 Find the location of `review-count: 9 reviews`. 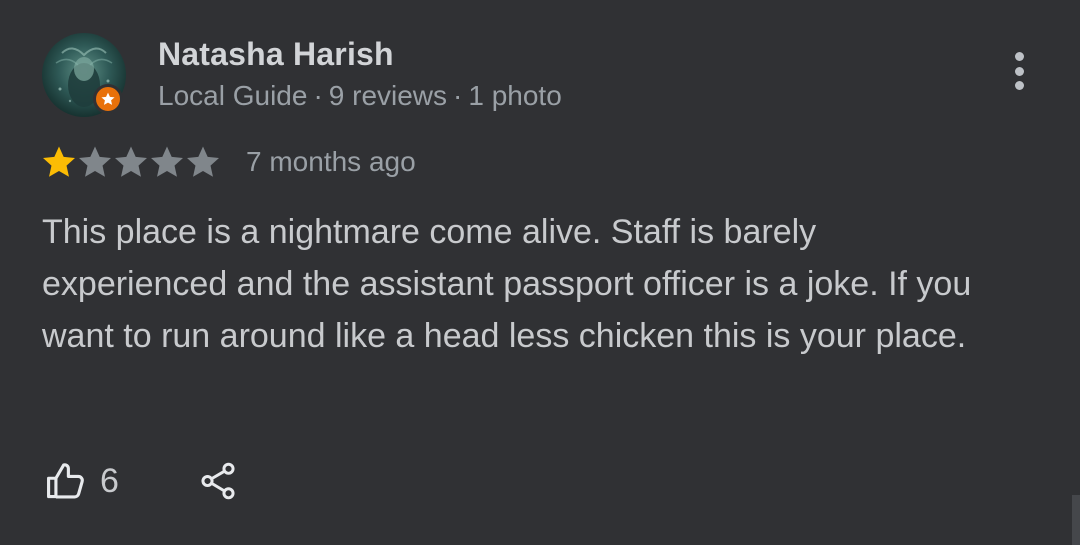

review-count: 9 reviews is located at coordinates (388, 95).